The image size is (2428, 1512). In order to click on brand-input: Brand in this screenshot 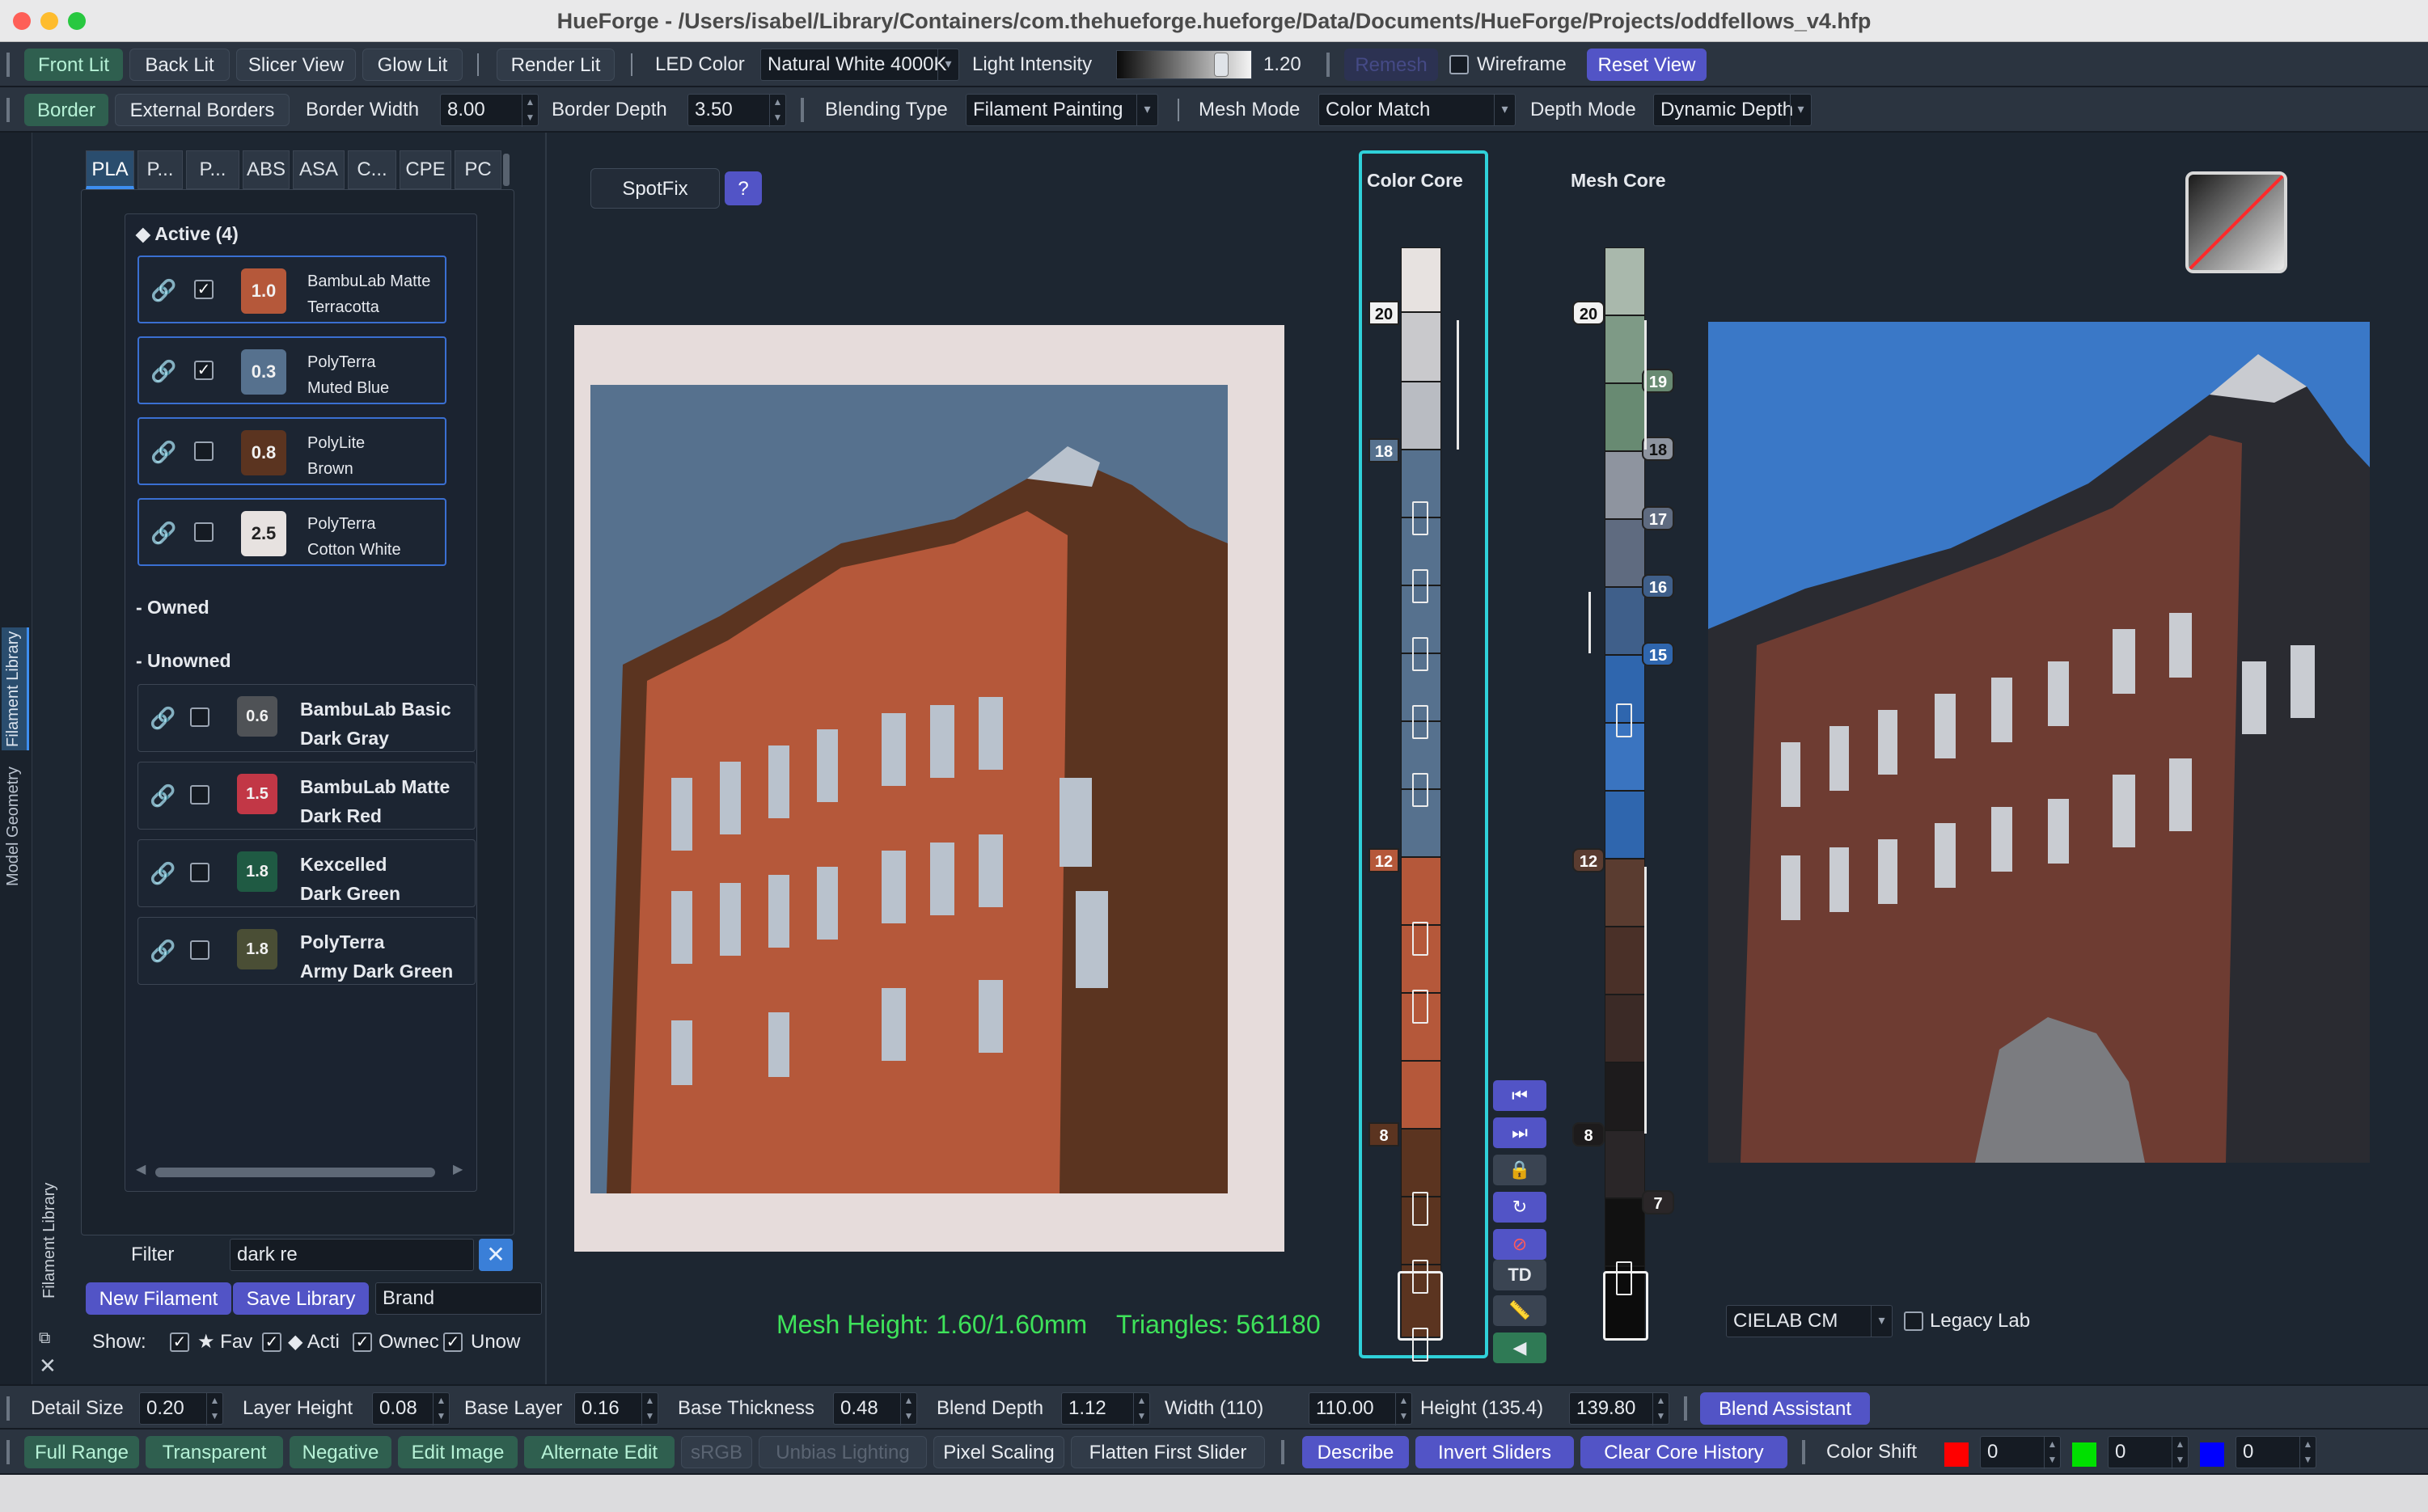, I will do `click(458, 1298)`.